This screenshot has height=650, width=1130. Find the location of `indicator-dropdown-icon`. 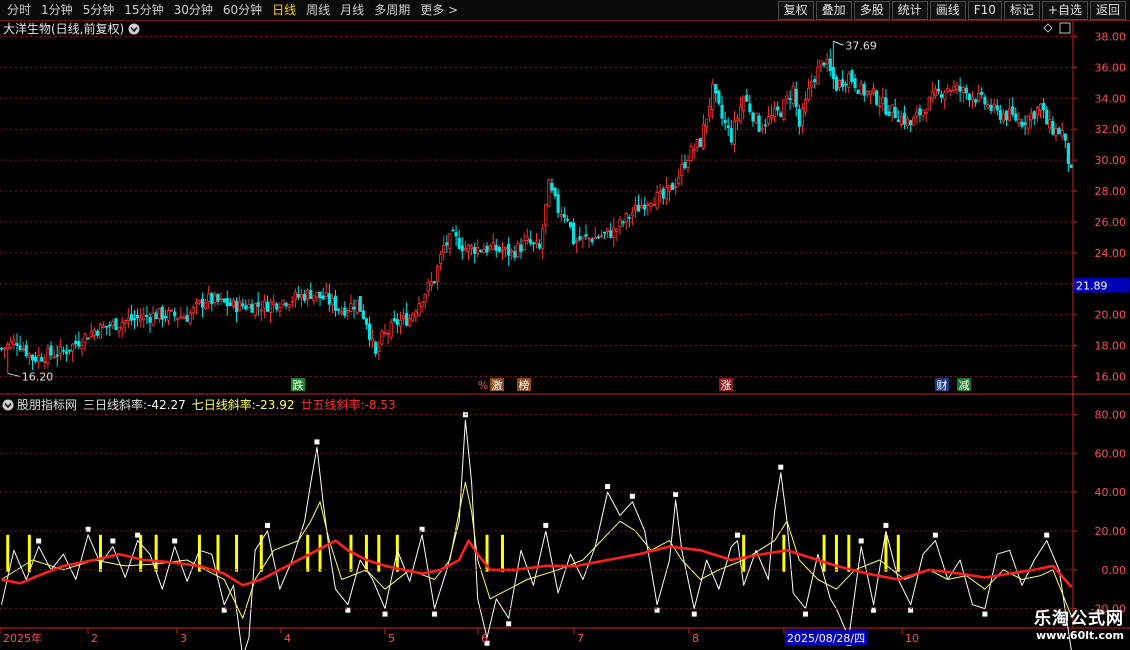

indicator-dropdown-icon is located at coordinates (8, 405).